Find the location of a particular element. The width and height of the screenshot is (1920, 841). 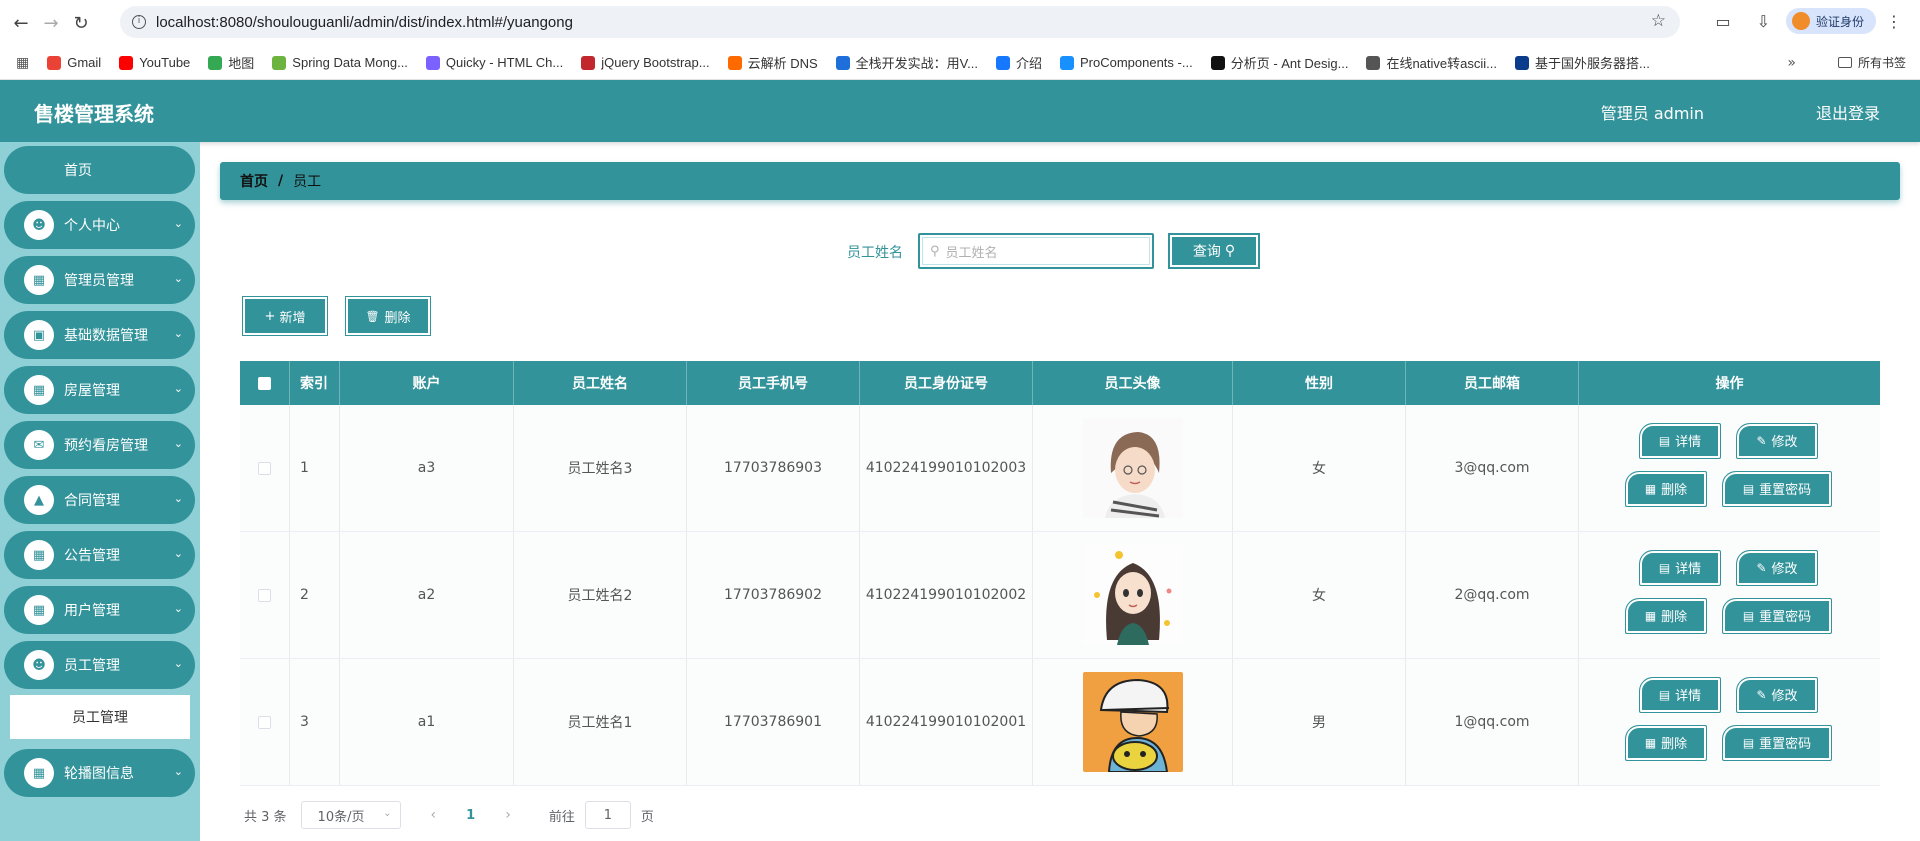

logout-link: 退出登录 is located at coordinates (1848, 112).